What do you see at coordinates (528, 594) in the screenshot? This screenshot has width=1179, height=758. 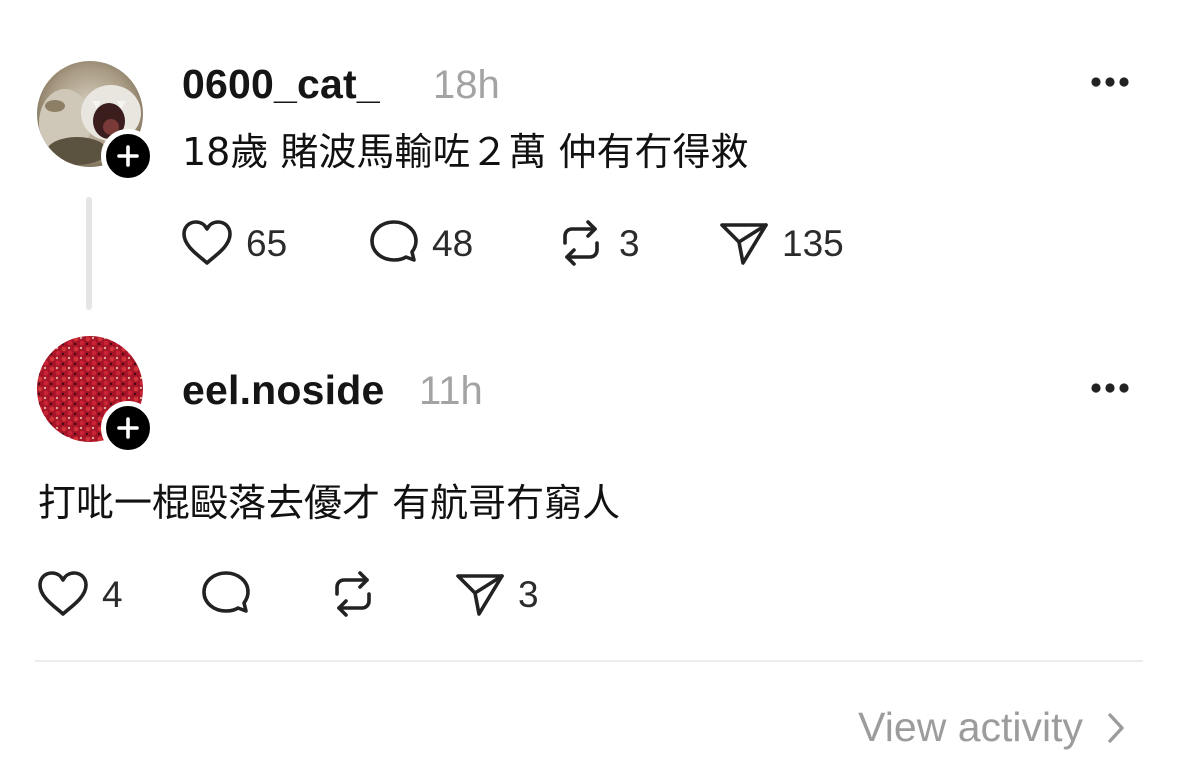 I see `share-count: 3` at bounding box center [528, 594].